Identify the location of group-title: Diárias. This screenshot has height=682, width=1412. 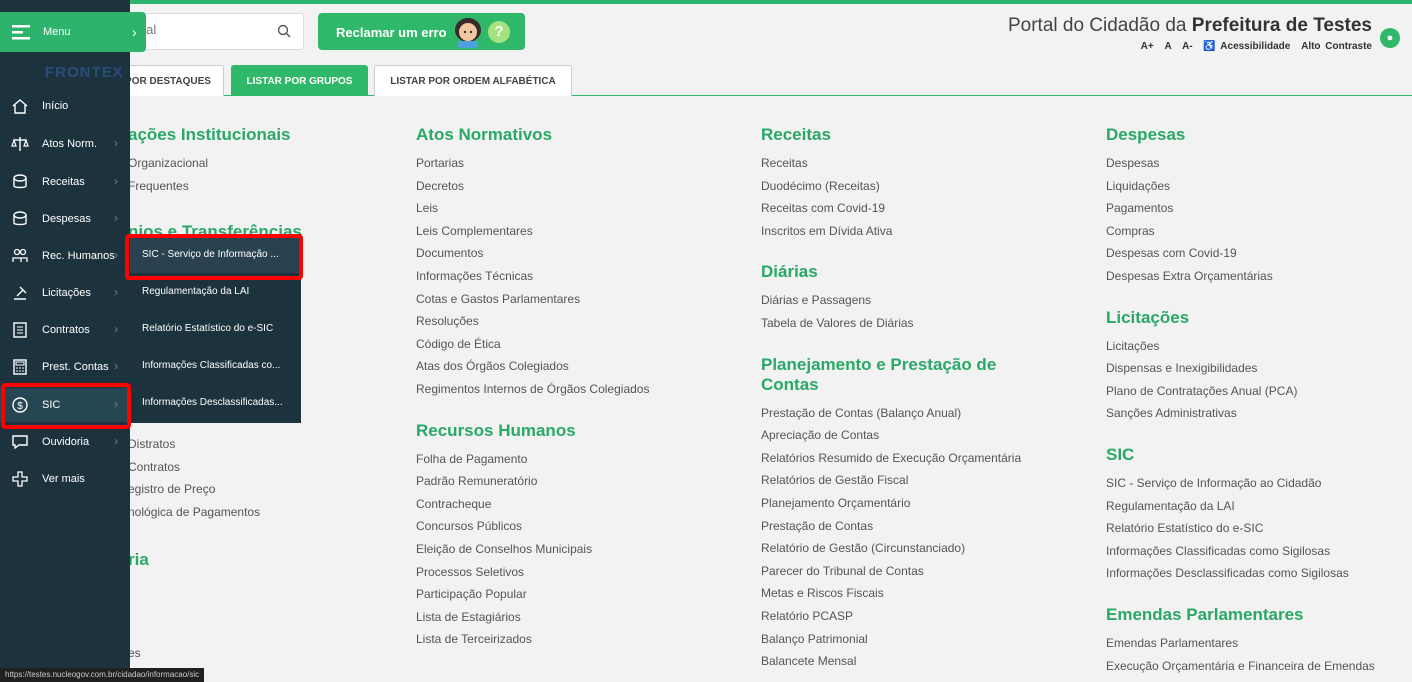
(926, 272).